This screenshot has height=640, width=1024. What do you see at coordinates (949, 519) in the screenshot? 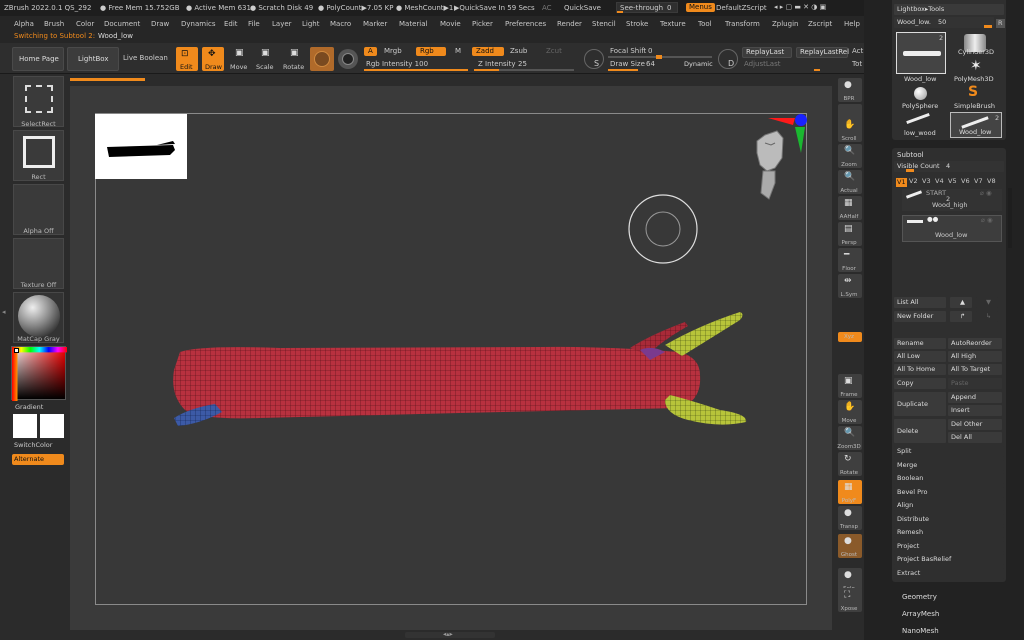
I see `subtool-action-distribute: Distribute` at bounding box center [949, 519].